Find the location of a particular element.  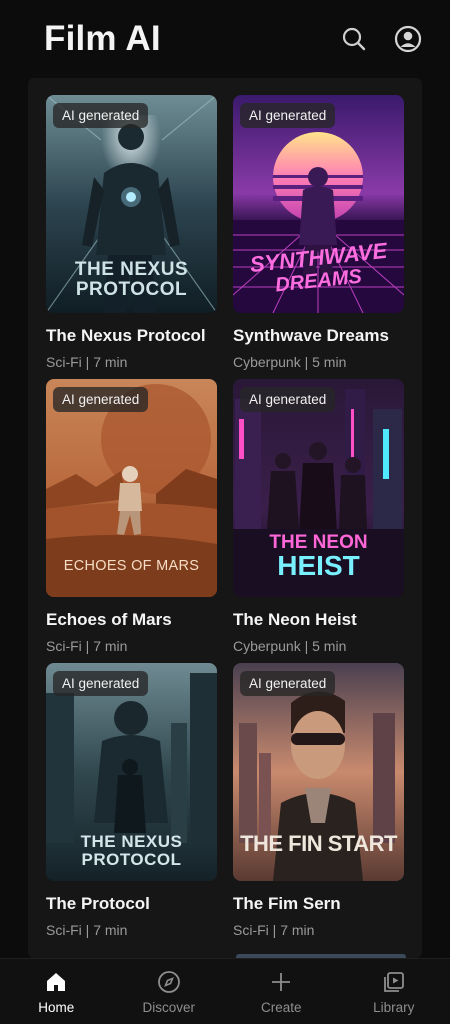

nav-discover: Discover is located at coordinates (169, 991).